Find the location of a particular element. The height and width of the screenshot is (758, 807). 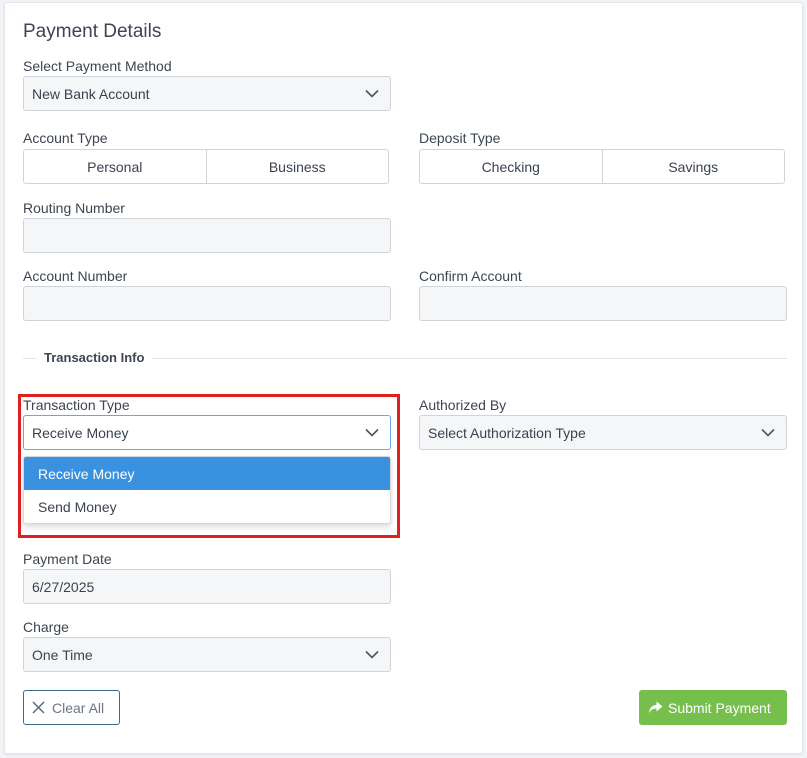

charge-value: One Time is located at coordinates (62, 654).